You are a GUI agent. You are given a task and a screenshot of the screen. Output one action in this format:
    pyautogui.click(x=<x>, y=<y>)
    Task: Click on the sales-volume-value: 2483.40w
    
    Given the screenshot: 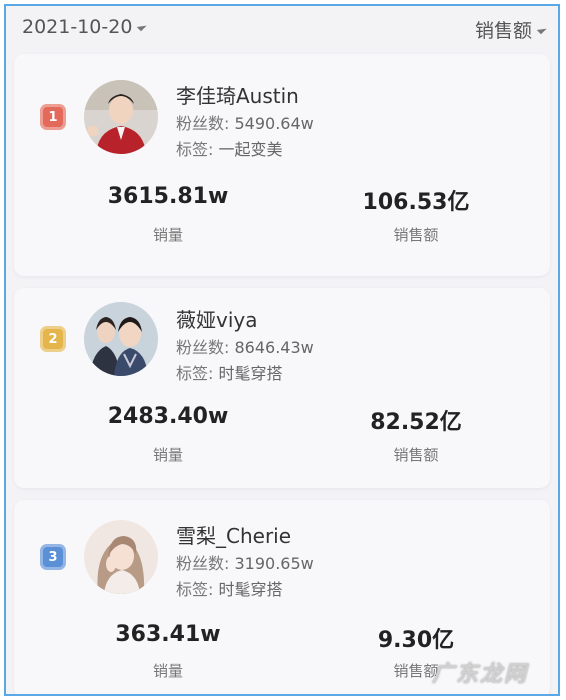 What is the action you would take?
    pyautogui.click(x=168, y=416)
    